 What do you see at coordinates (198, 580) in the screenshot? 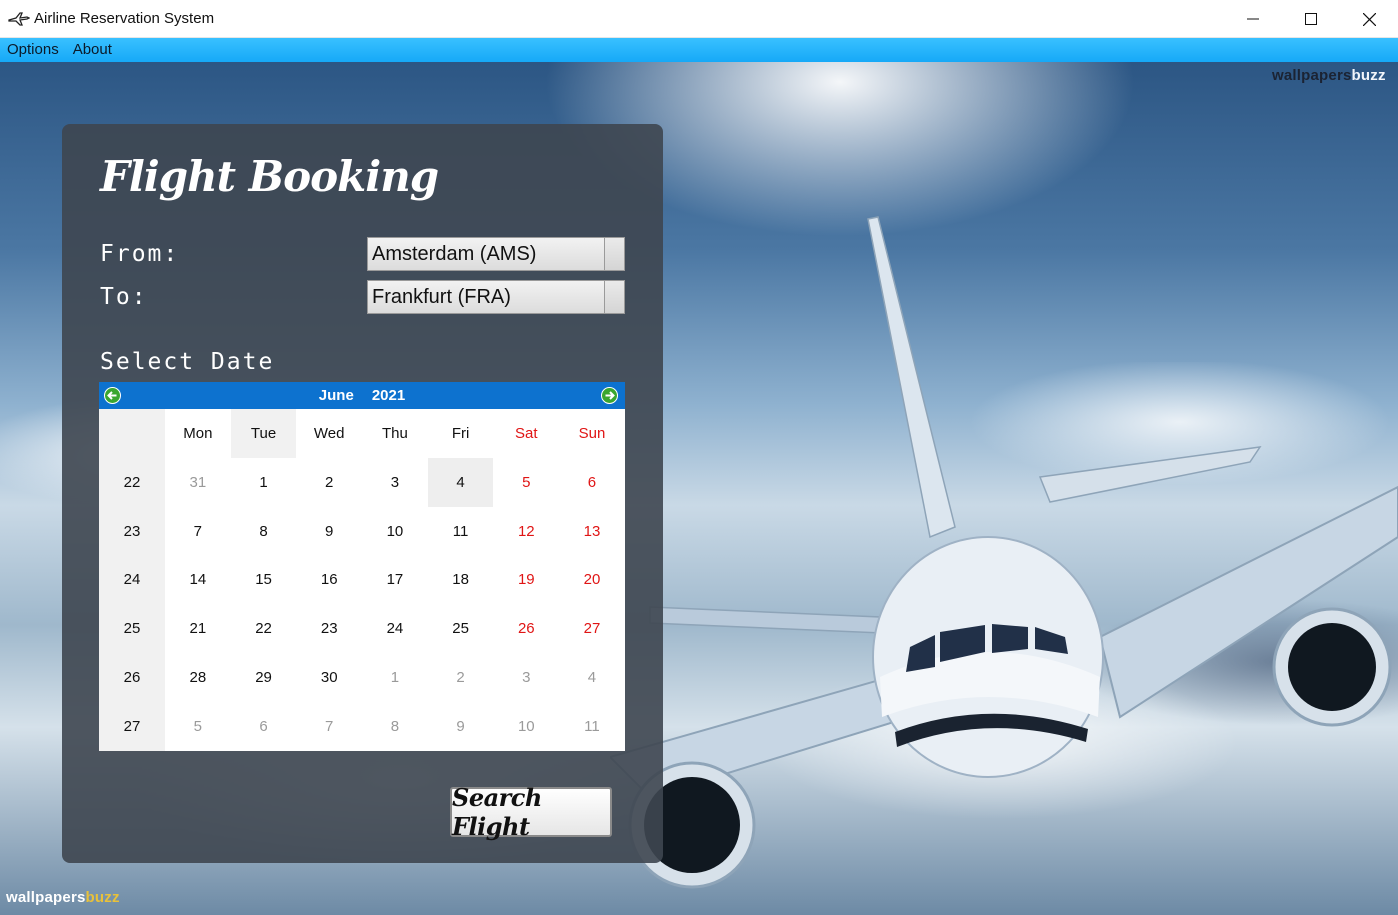
I see `calendar-day: 14` at bounding box center [198, 580].